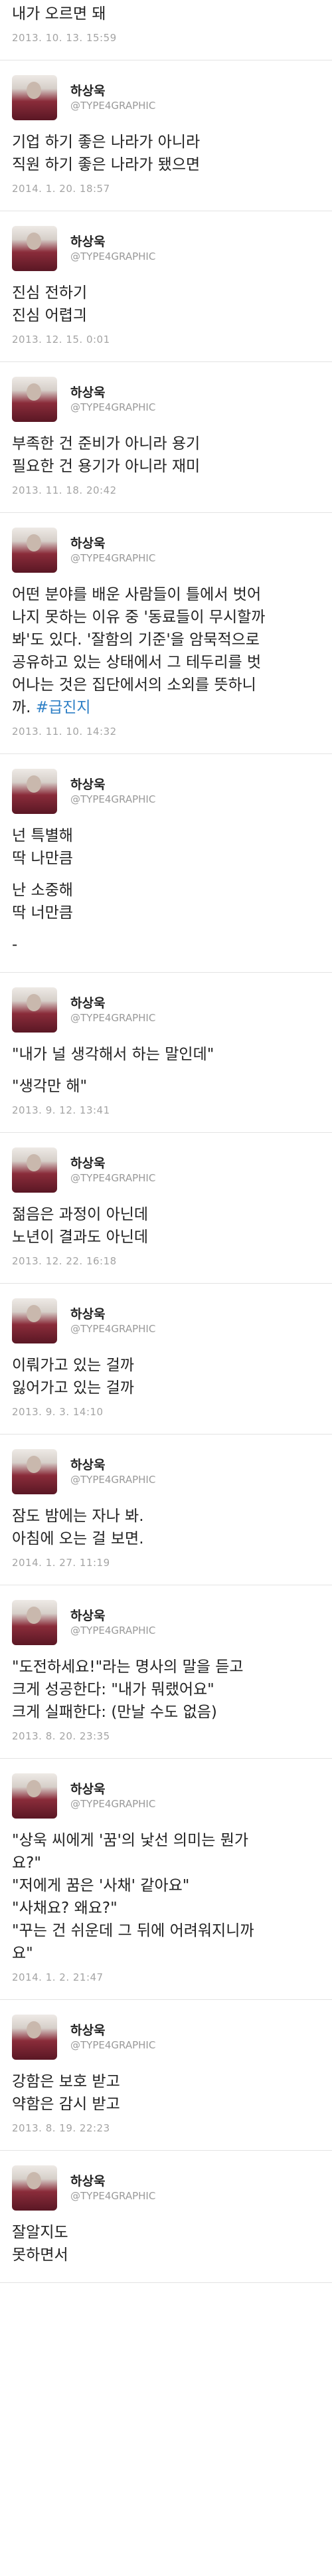 Image resolution: width=332 pixels, height=2576 pixels. Describe the element at coordinates (40, 2255) in the screenshot. I see `tweet-line: 못하면서` at that location.